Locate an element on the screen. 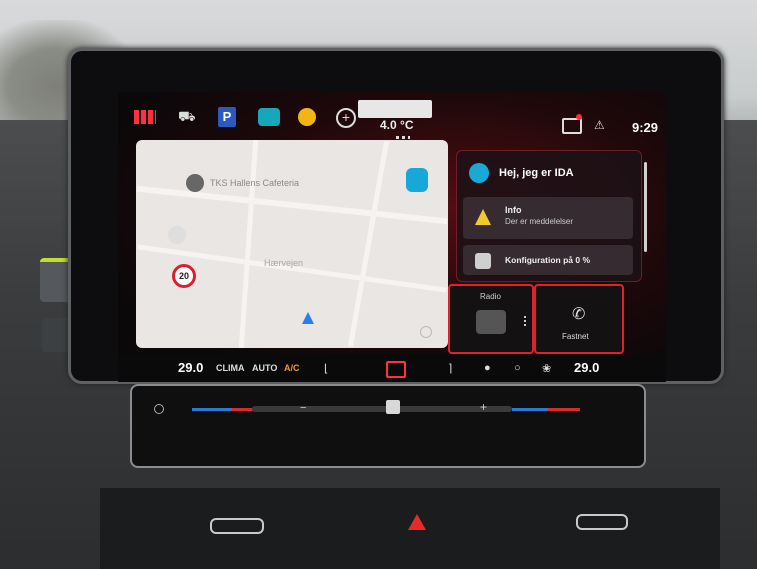 This screenshot has width=757, height=569. air-vent-left is located at coordinates (237, 526).